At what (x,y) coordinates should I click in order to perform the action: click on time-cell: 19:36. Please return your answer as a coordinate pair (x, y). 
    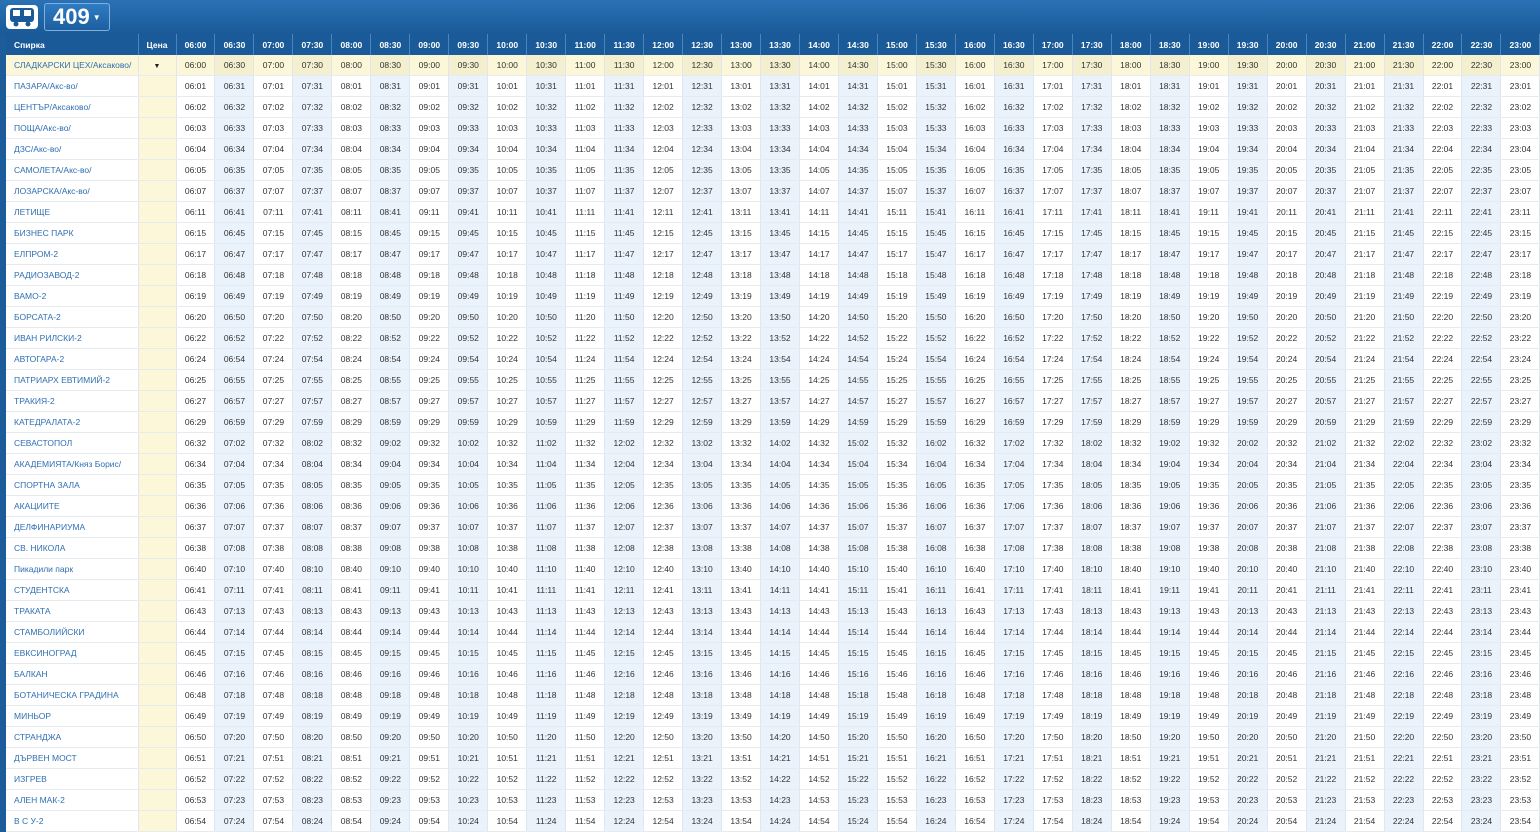
    Looking at the image, I should click on (1209, 506).